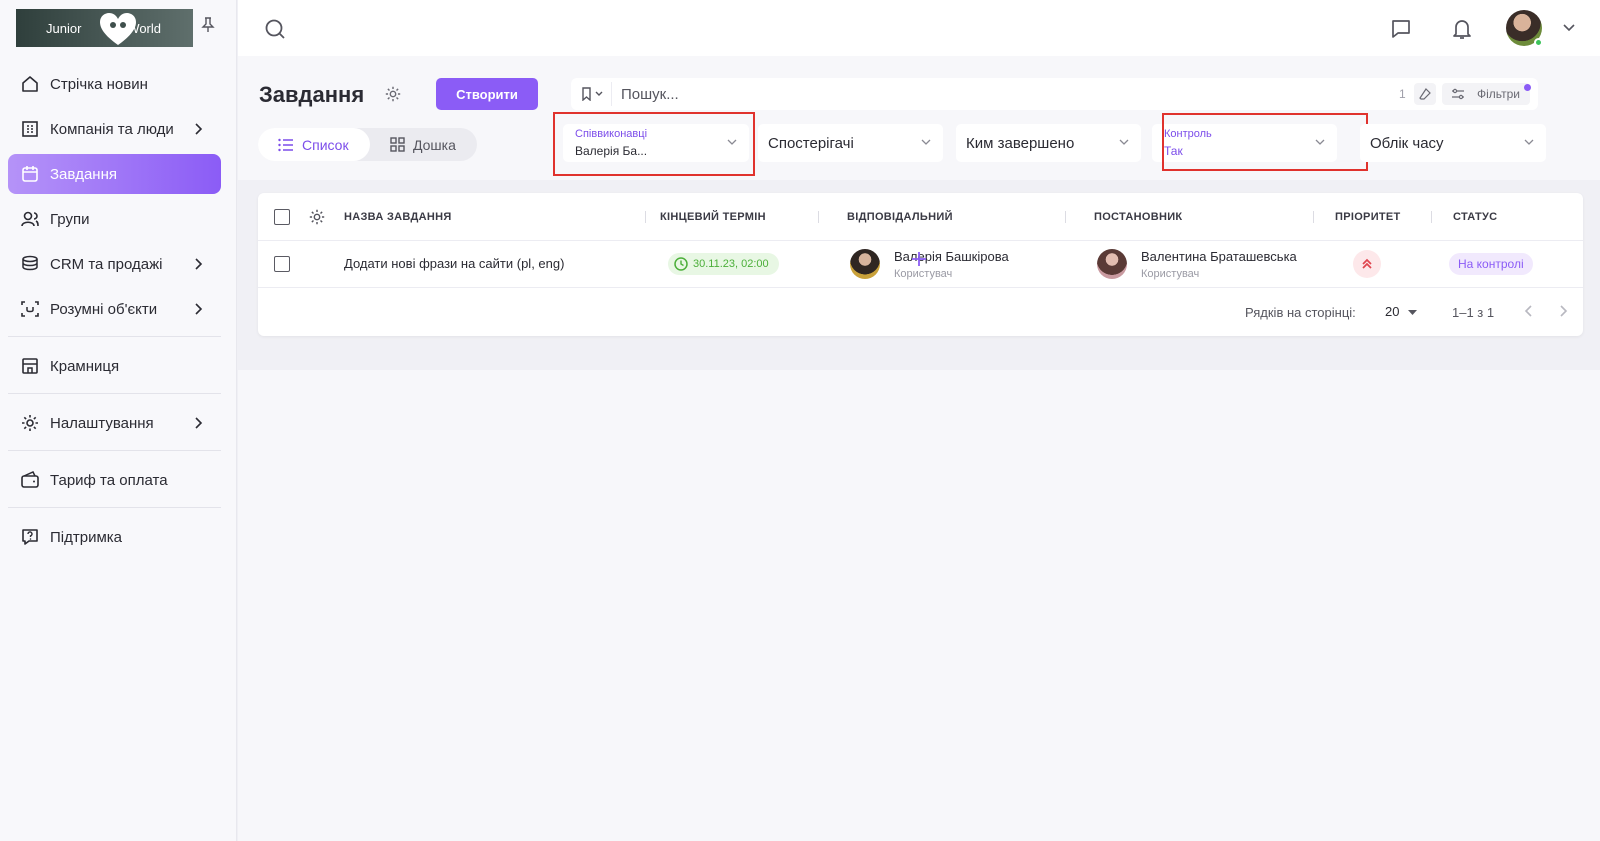  What do you see at coordinates (1529, 311) in the screenshot?
I see `chevron-left-icon` at bounding box center [1529, 311].